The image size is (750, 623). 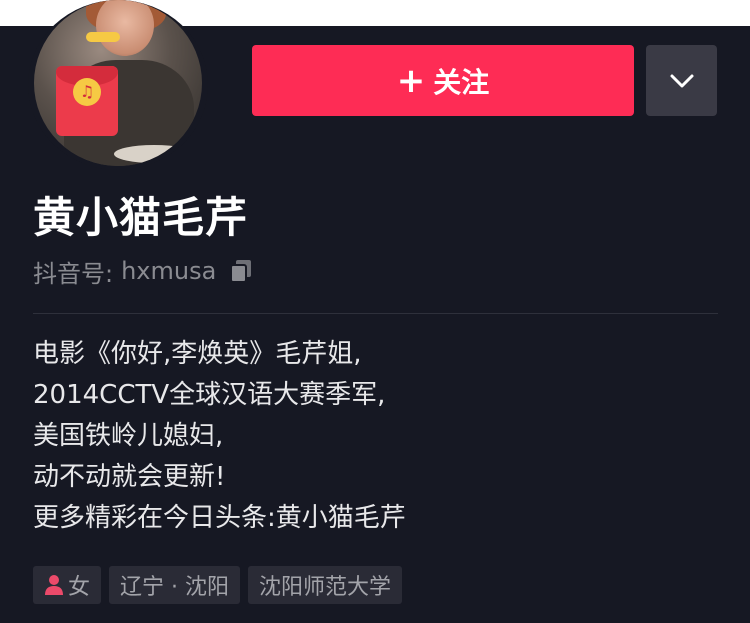 I want to click on avatar-gold-bar, so click(x=103, y=37).